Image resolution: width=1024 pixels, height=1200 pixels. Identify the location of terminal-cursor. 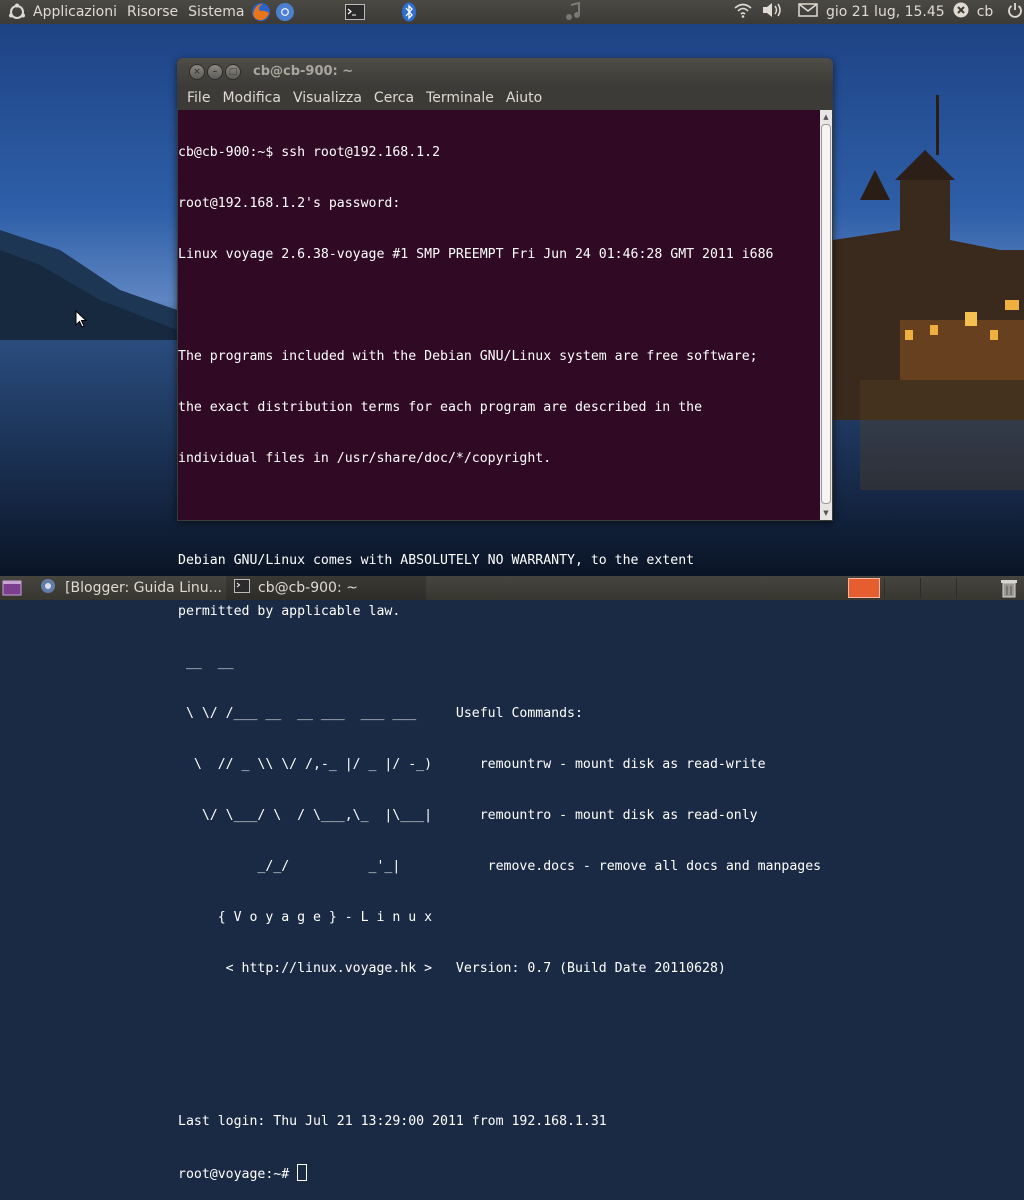
(302, 1172).